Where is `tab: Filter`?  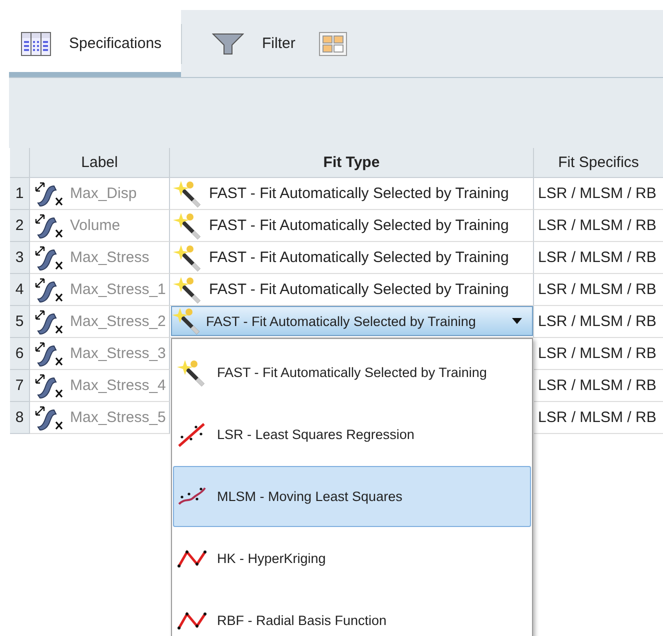 tab: Filter is located at coordinates (256, 43).